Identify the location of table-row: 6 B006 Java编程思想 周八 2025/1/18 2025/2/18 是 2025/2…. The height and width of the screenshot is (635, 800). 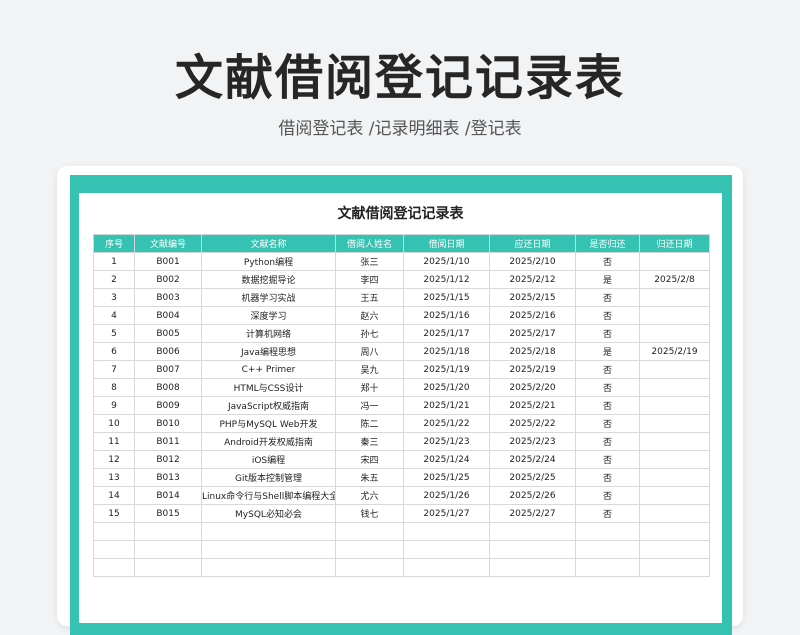
(401, 351).